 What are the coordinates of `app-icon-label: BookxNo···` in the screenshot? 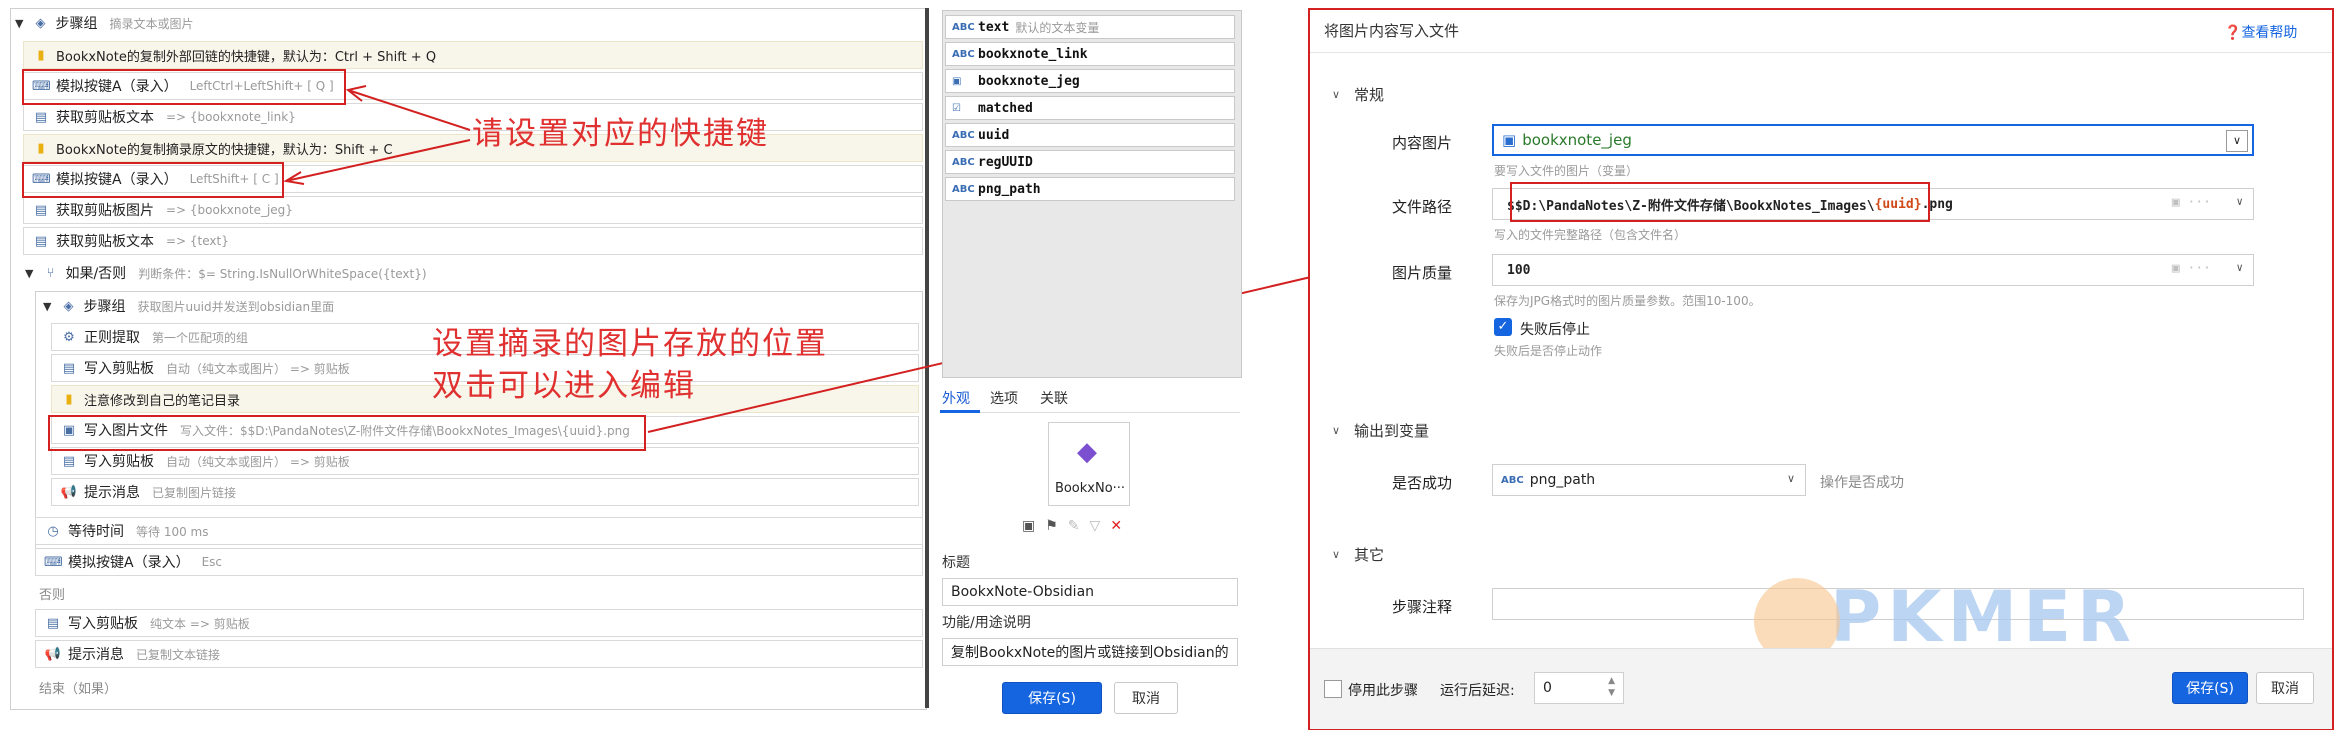 It's located at (1090, 488).